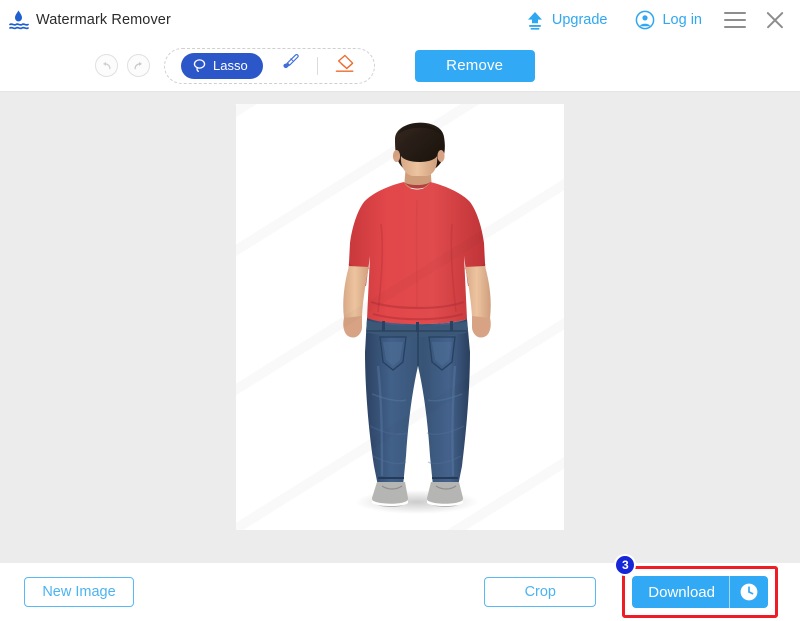 Image resolution: width=800 pixels, height=621 pixels. What do you see at coordinates (122, 65) in the screenshot?
I see `history-buttons` at bounding box center [122, 65].